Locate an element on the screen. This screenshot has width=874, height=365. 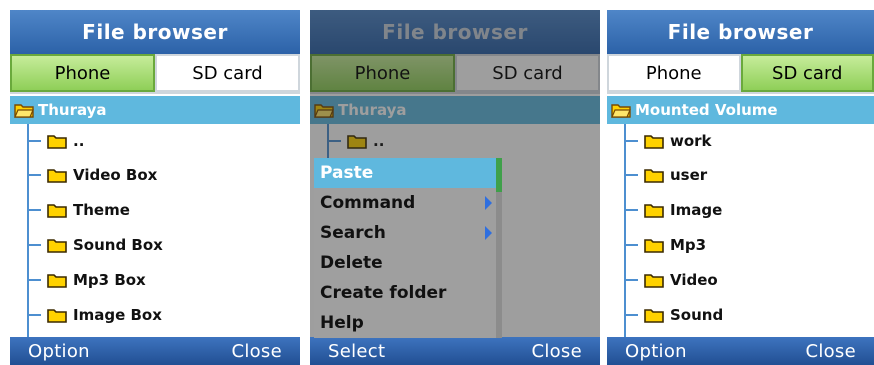
softkey-bar: Select Close is located at coordinates (455, 351).